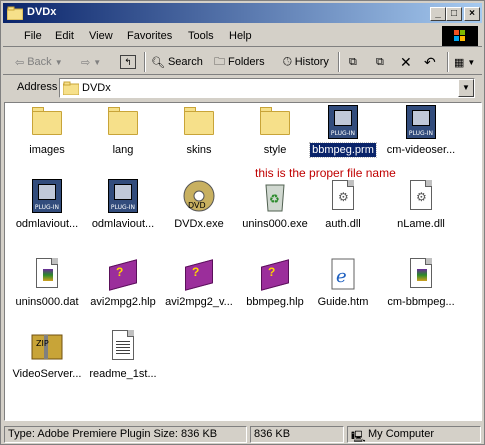  I want to click on title-bar: DVDx _ □ ×, so click(242, 13).